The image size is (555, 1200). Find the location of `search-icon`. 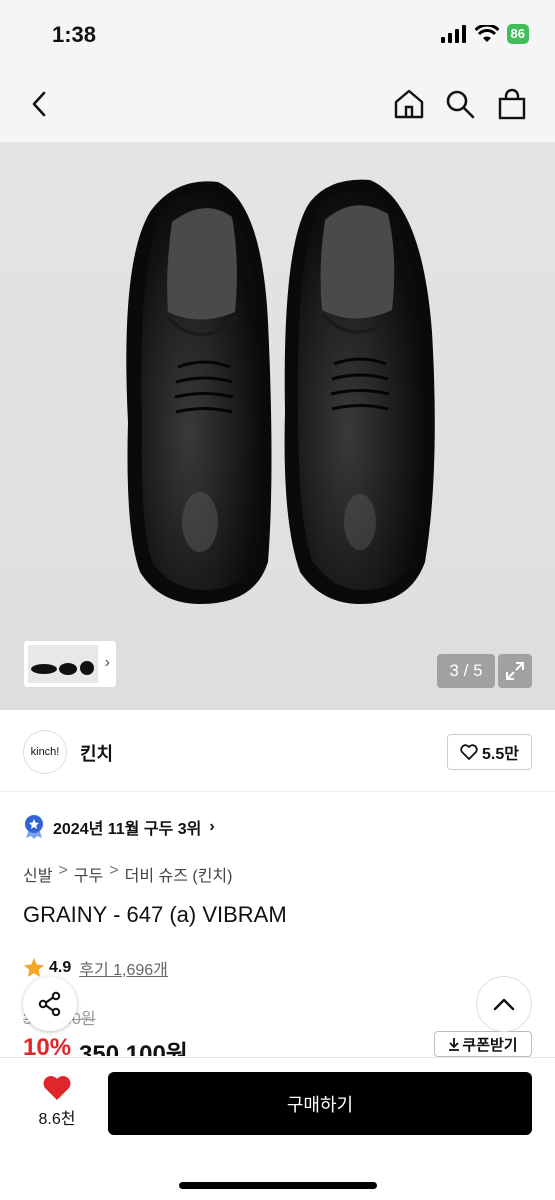

search-icon is located at coordinates (460, 104).